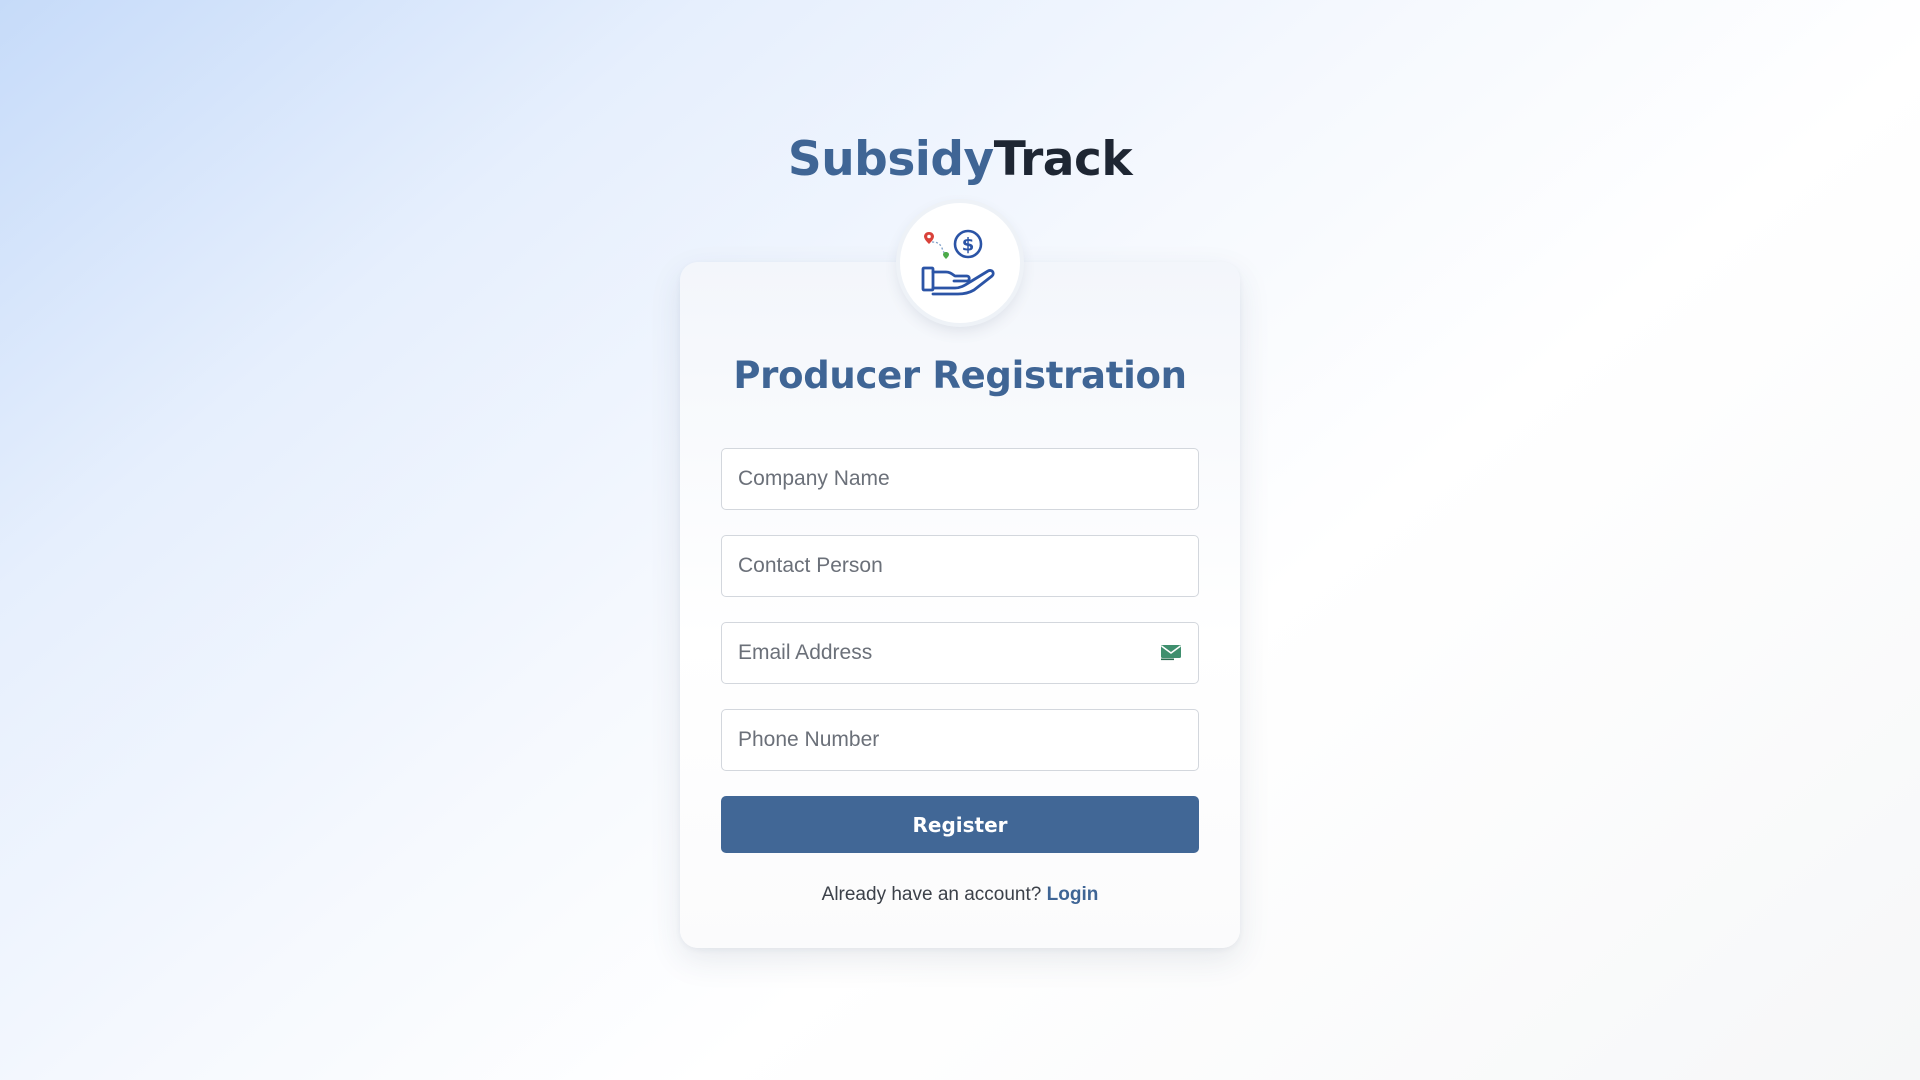 This screenshot has height=1080, width=1920. What do you see at coordinates (1073, 894) in the screenshot?
I see `login-link: Login` at bounding box center [1073, 894].